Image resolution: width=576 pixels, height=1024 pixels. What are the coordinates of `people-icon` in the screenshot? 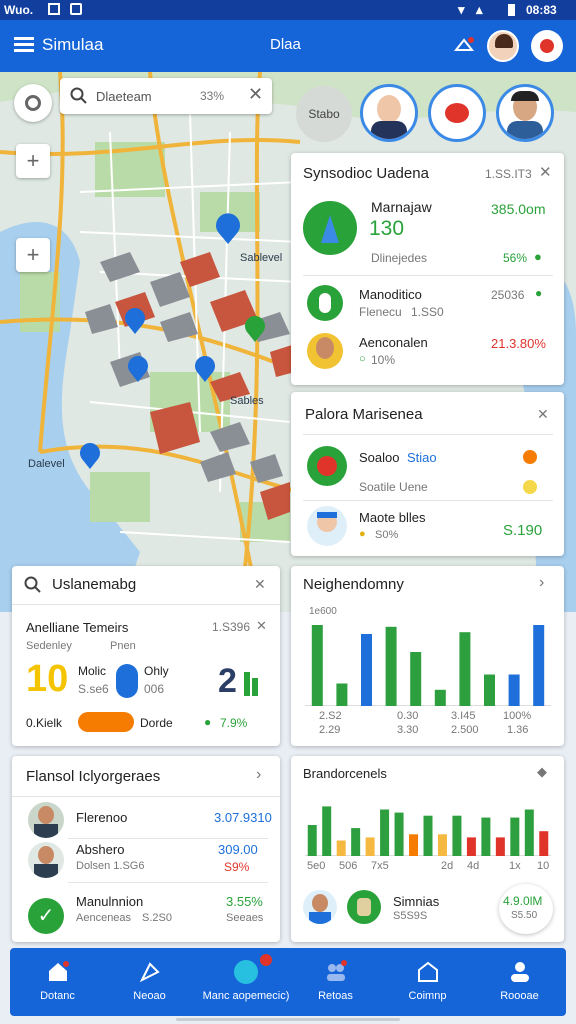 It's located at (337, 970).